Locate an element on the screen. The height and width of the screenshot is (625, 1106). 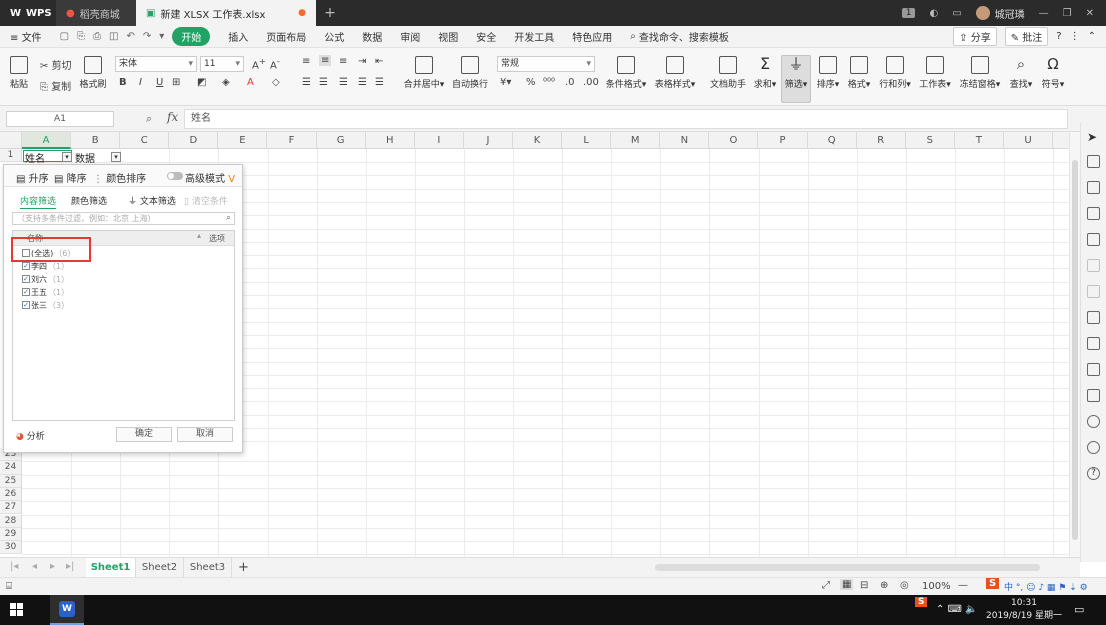
reading-view-icon: ⊕ is located at coordinates (884, 585).